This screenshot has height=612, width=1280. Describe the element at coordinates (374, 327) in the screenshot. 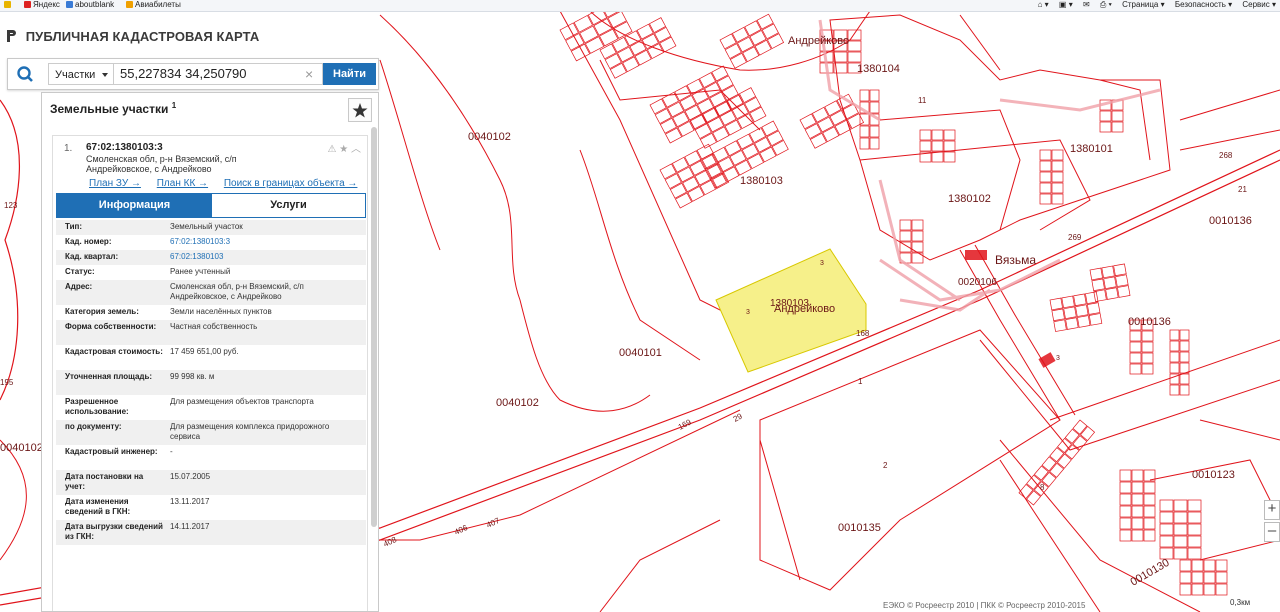

I see `panel-scrollbar` at that location.